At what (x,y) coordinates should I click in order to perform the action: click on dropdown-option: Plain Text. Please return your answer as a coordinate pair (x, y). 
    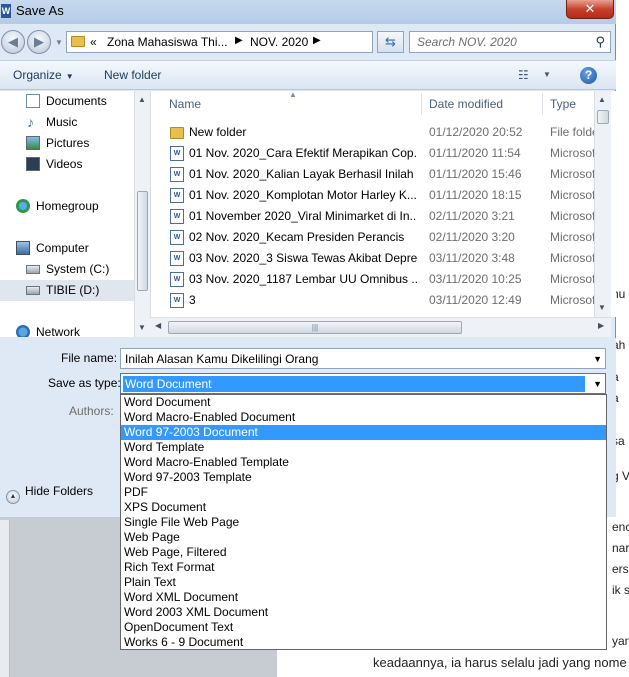
    Looking at the image, I should click on (363, 582).